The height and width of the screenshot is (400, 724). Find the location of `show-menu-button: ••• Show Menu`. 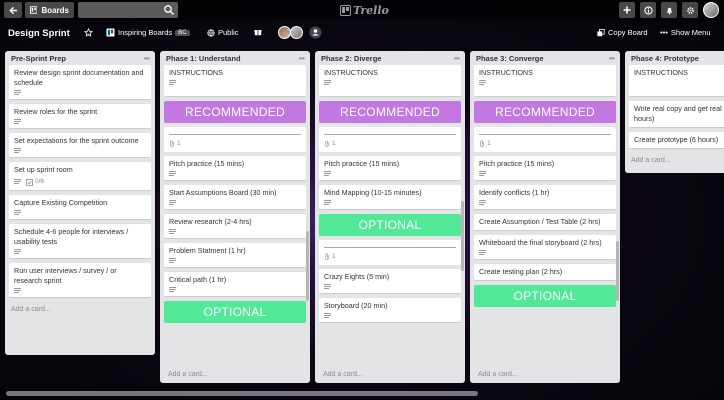

show-menu-button: ••• Show Menu is located at coordinates (685, 32).